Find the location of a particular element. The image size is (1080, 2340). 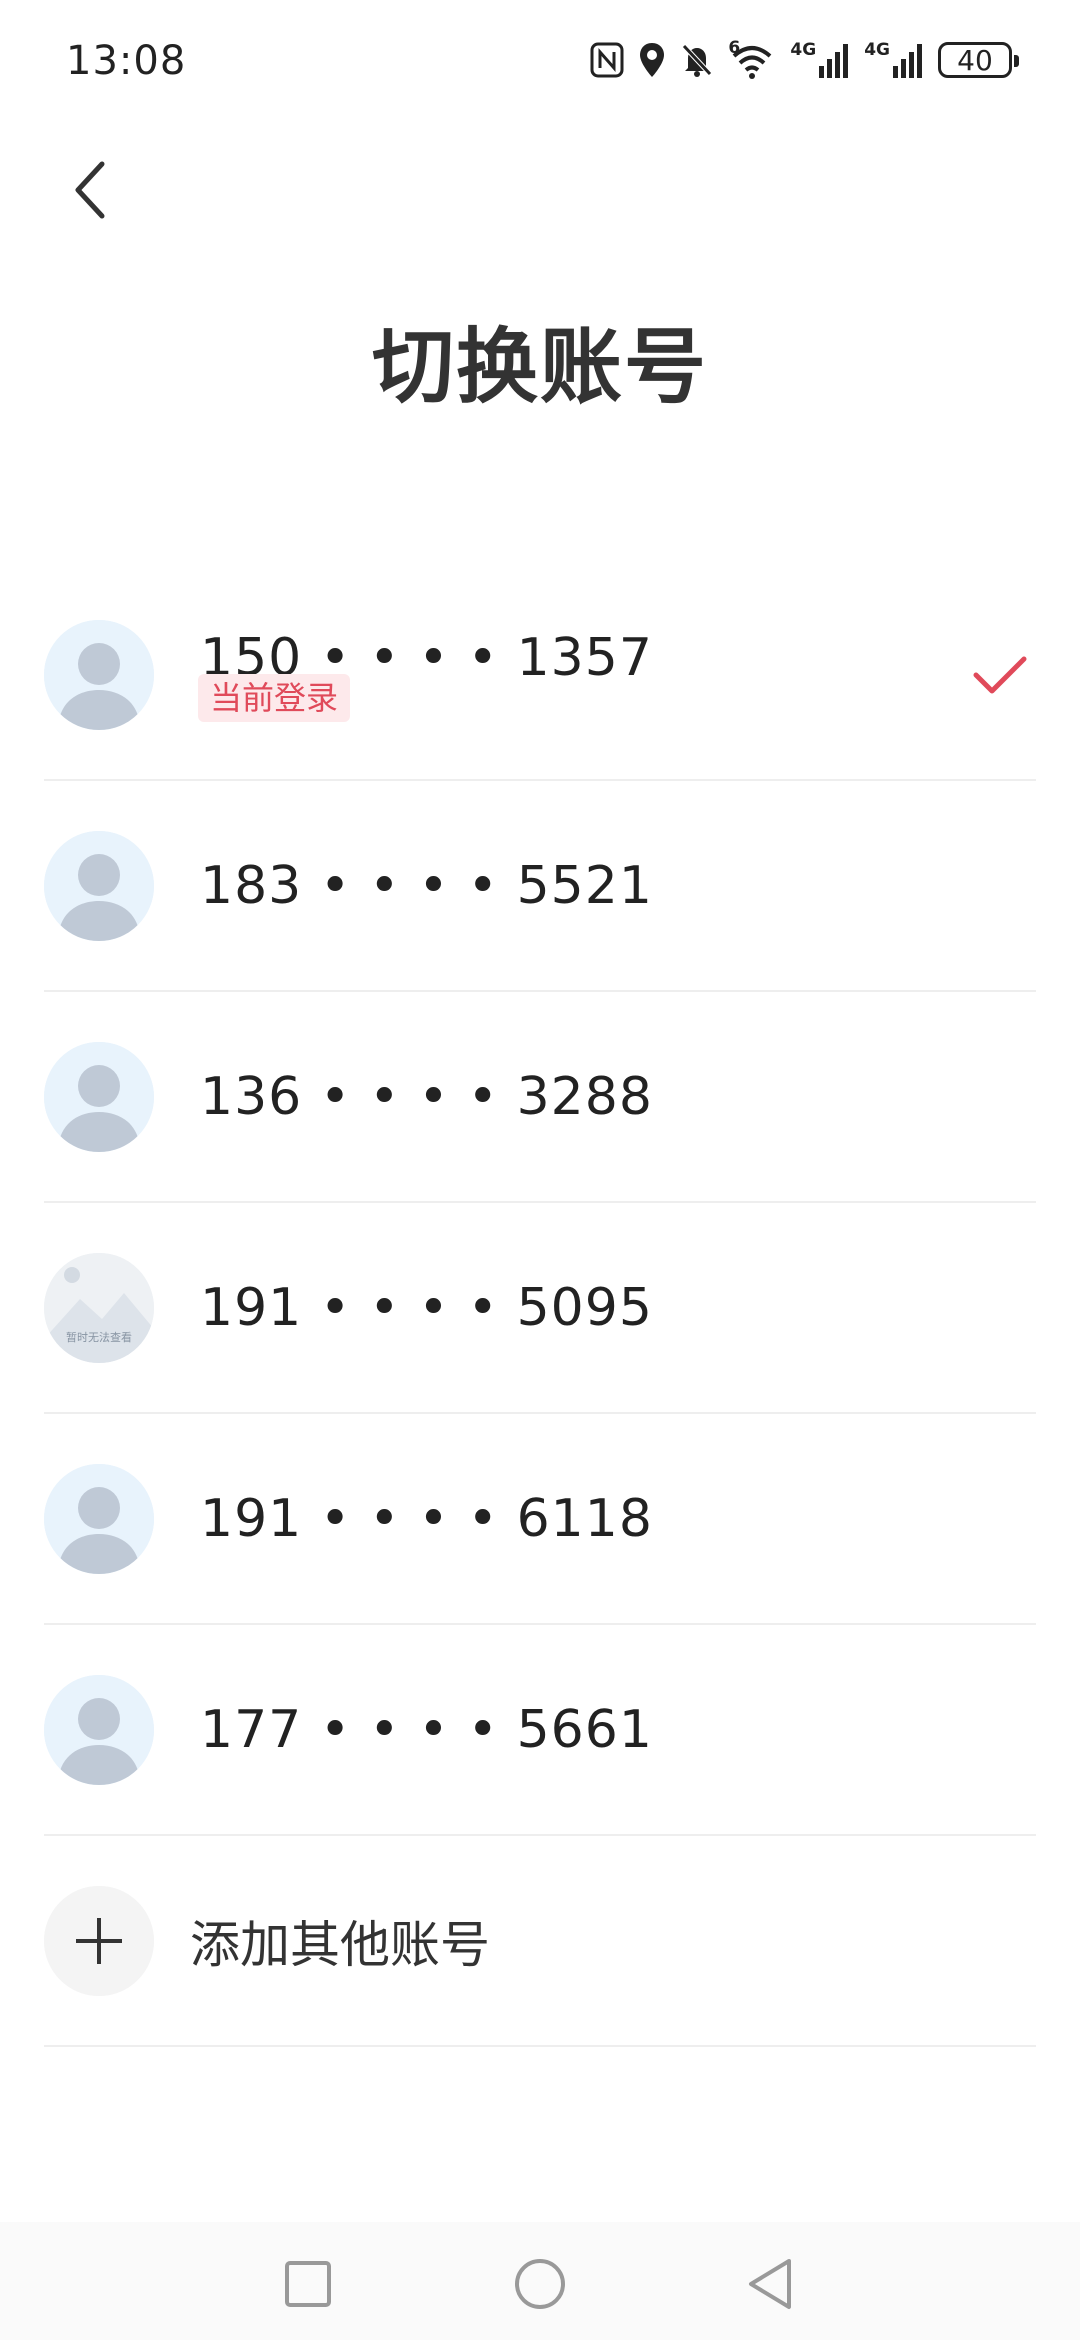

location-icon is located at coordinates (652, 60).